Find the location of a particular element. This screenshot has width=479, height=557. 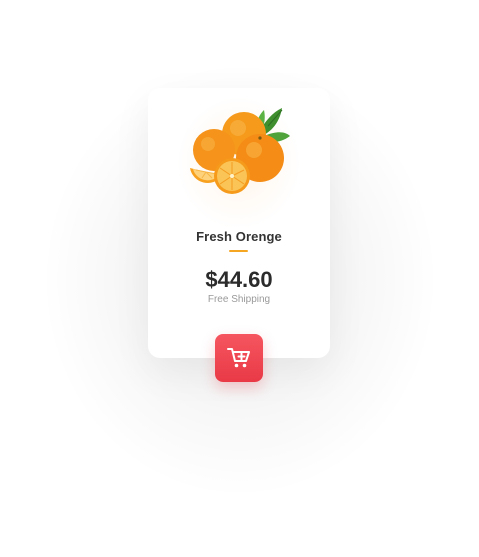

add-to-cart-icon is located at coordinates (238, 358).